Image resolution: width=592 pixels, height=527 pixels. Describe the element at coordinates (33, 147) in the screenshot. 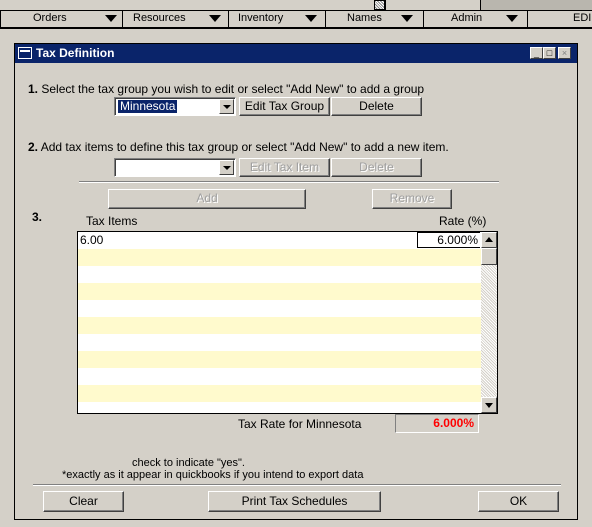

I see `step2-number: 2.` at that location.